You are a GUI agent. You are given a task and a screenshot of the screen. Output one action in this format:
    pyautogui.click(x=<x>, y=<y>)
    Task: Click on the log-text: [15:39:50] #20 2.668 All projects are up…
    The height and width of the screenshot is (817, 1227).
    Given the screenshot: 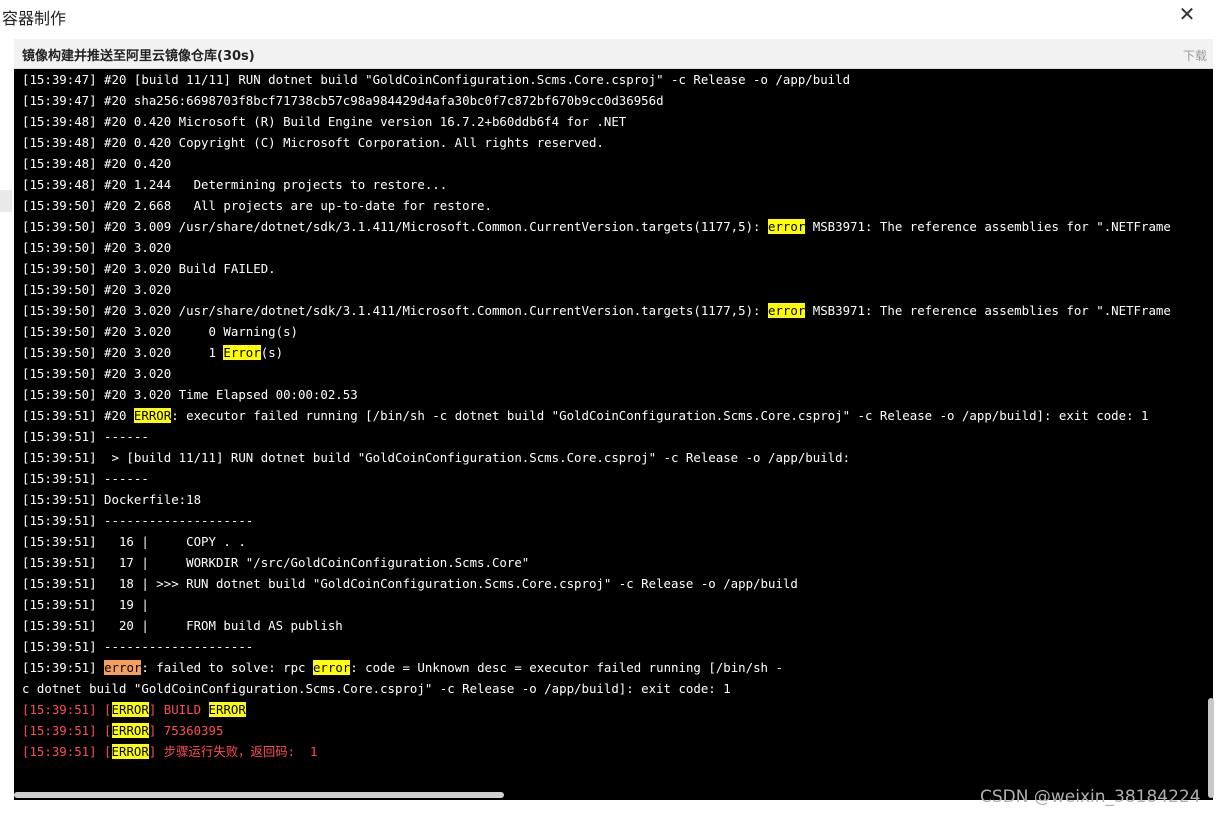 What is the action you would take?
    pyautogui.click(x=257, y=205)
    